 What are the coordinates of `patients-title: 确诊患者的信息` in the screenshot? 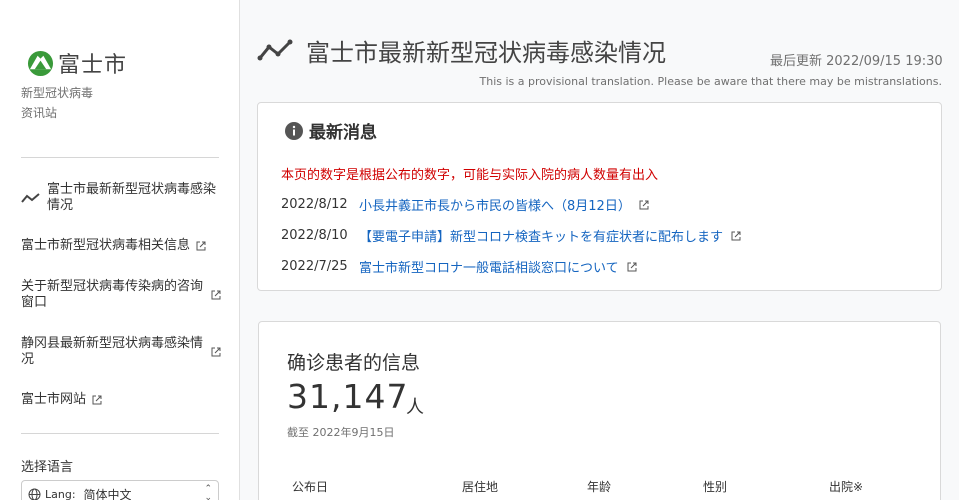 It's located at (354, 363).